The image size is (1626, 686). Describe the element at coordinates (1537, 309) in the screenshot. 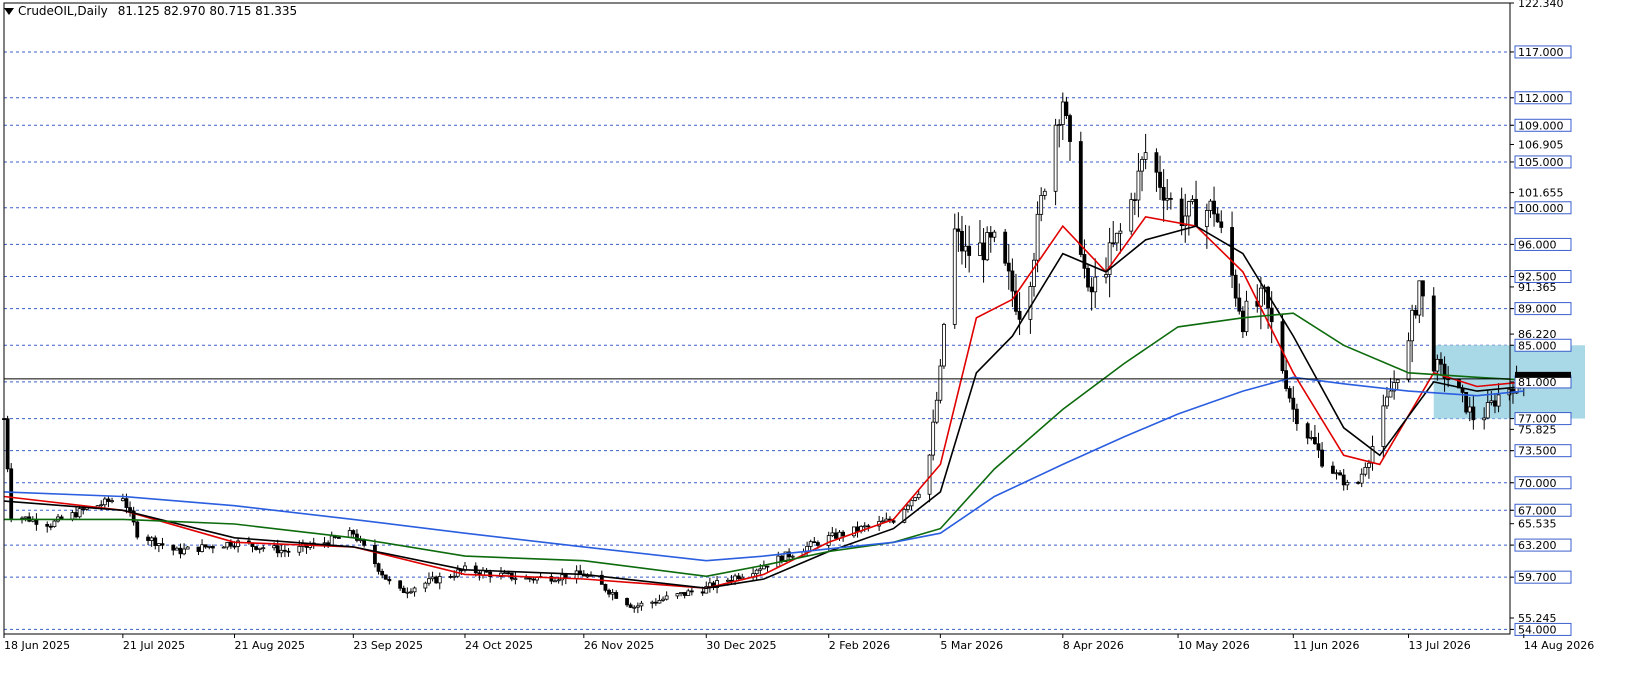

I see `y-tick-label: 89.000` at that location.